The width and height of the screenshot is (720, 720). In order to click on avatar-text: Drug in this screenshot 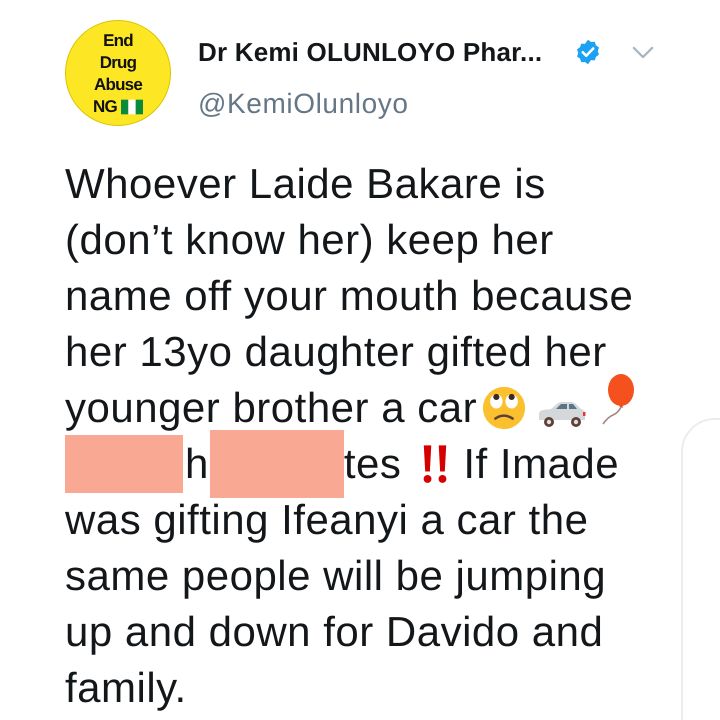, I will do `click(118, 63)`.